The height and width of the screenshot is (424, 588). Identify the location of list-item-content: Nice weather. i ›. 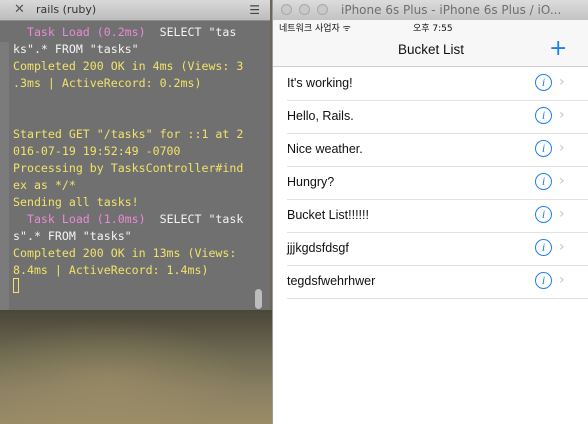
(437, 149).